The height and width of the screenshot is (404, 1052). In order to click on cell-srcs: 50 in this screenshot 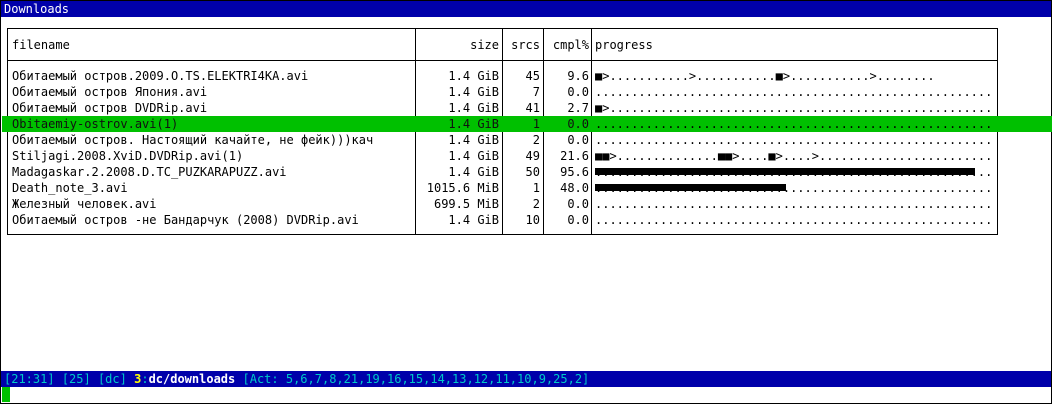, I will do `click(532, 172)`.